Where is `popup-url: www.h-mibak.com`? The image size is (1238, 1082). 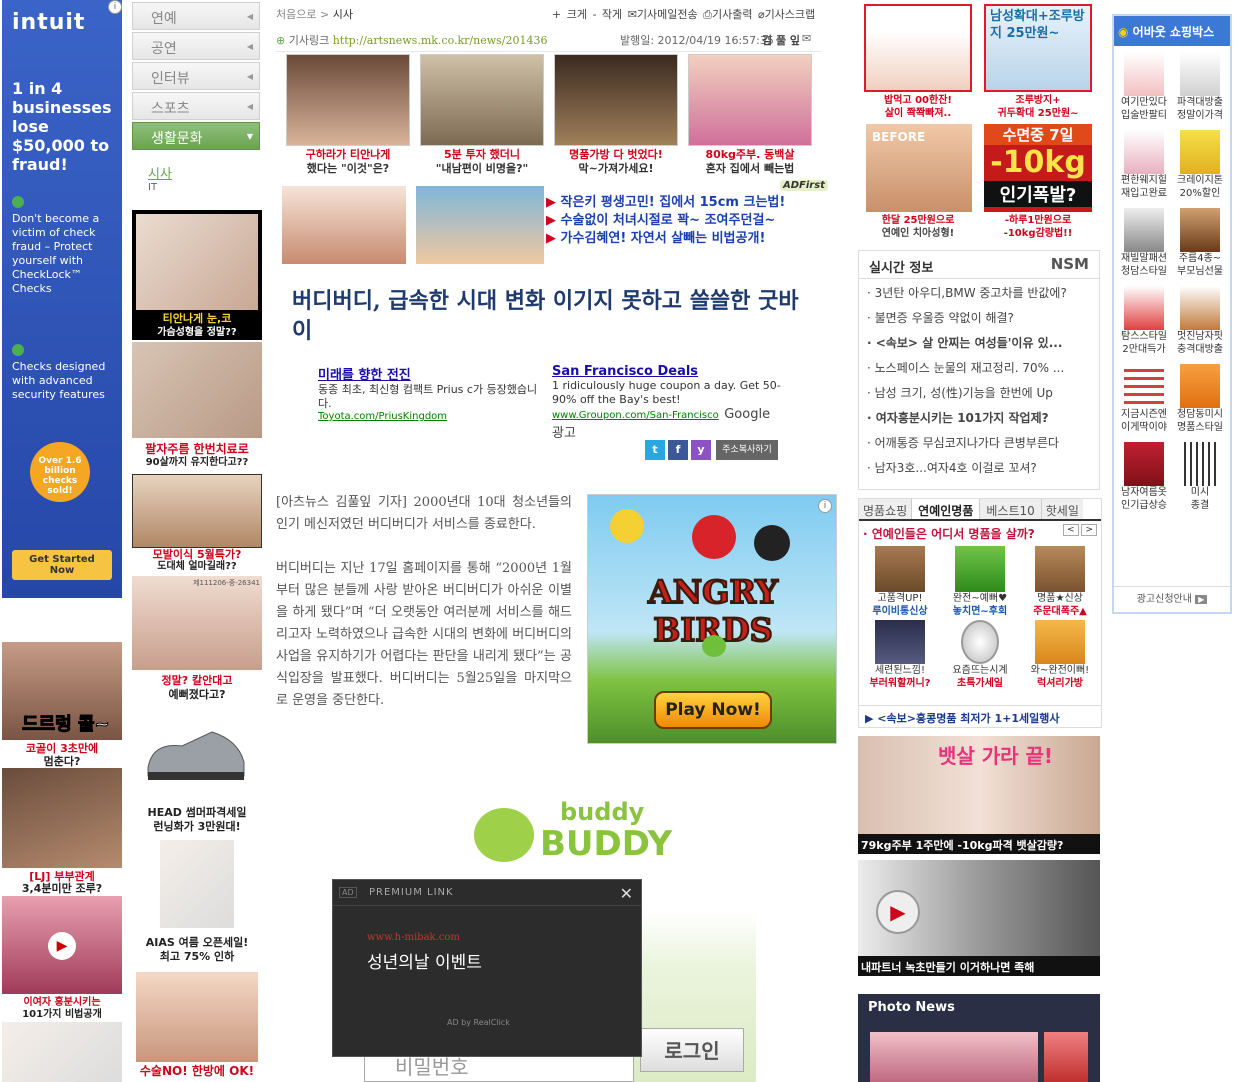 popup-url: www.h-mibak.com is located at coordinates (413, 937).